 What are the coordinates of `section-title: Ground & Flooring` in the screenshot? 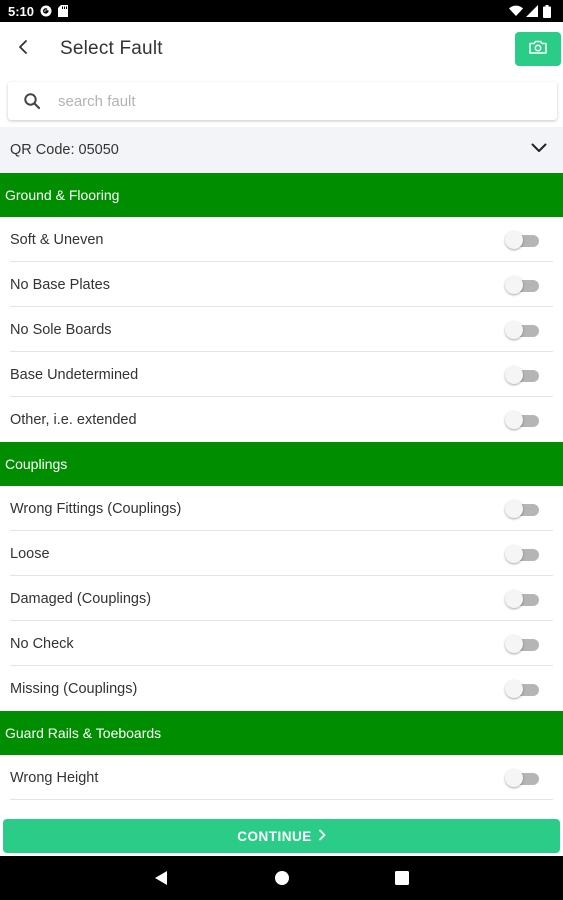 It's located at (62, 195).